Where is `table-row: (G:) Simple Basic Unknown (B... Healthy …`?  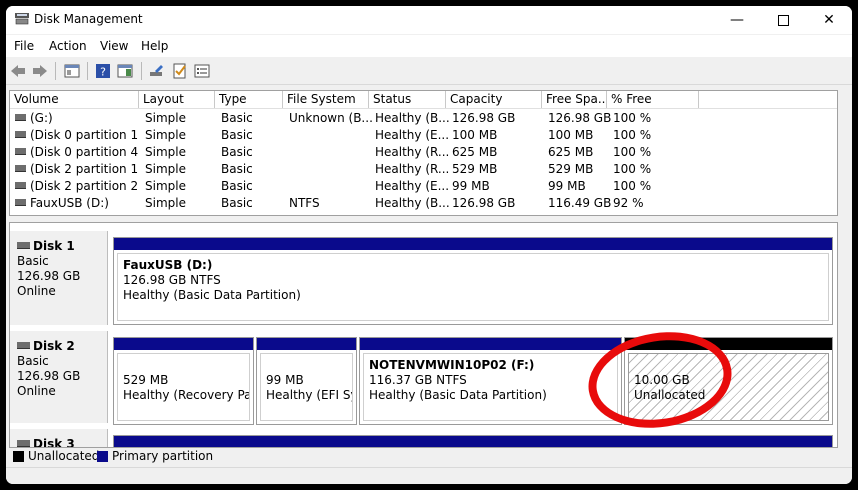
table-row: (G:) Simple Basic Unknown (B... Healthy … is located at coordinates (423, 118).